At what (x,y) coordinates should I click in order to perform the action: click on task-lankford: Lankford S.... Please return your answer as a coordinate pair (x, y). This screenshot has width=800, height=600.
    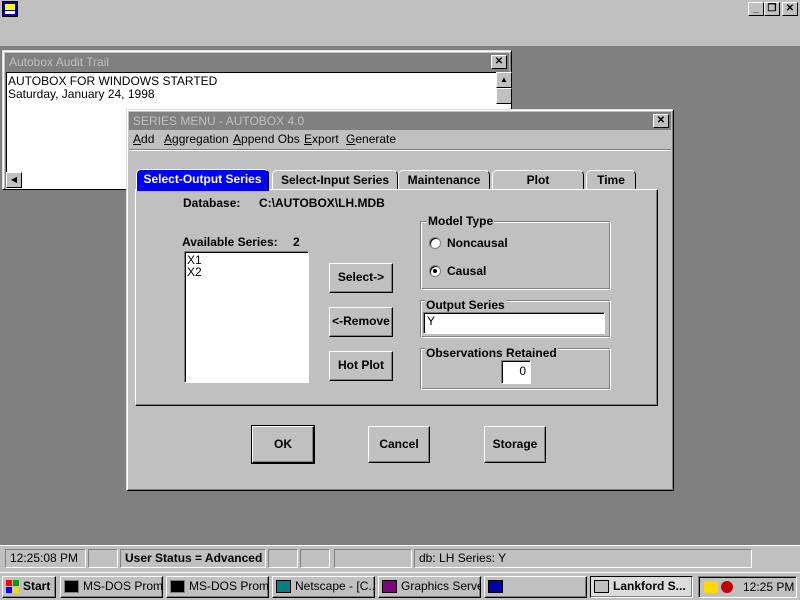
    Looking at the image, I should click on (641, 587).